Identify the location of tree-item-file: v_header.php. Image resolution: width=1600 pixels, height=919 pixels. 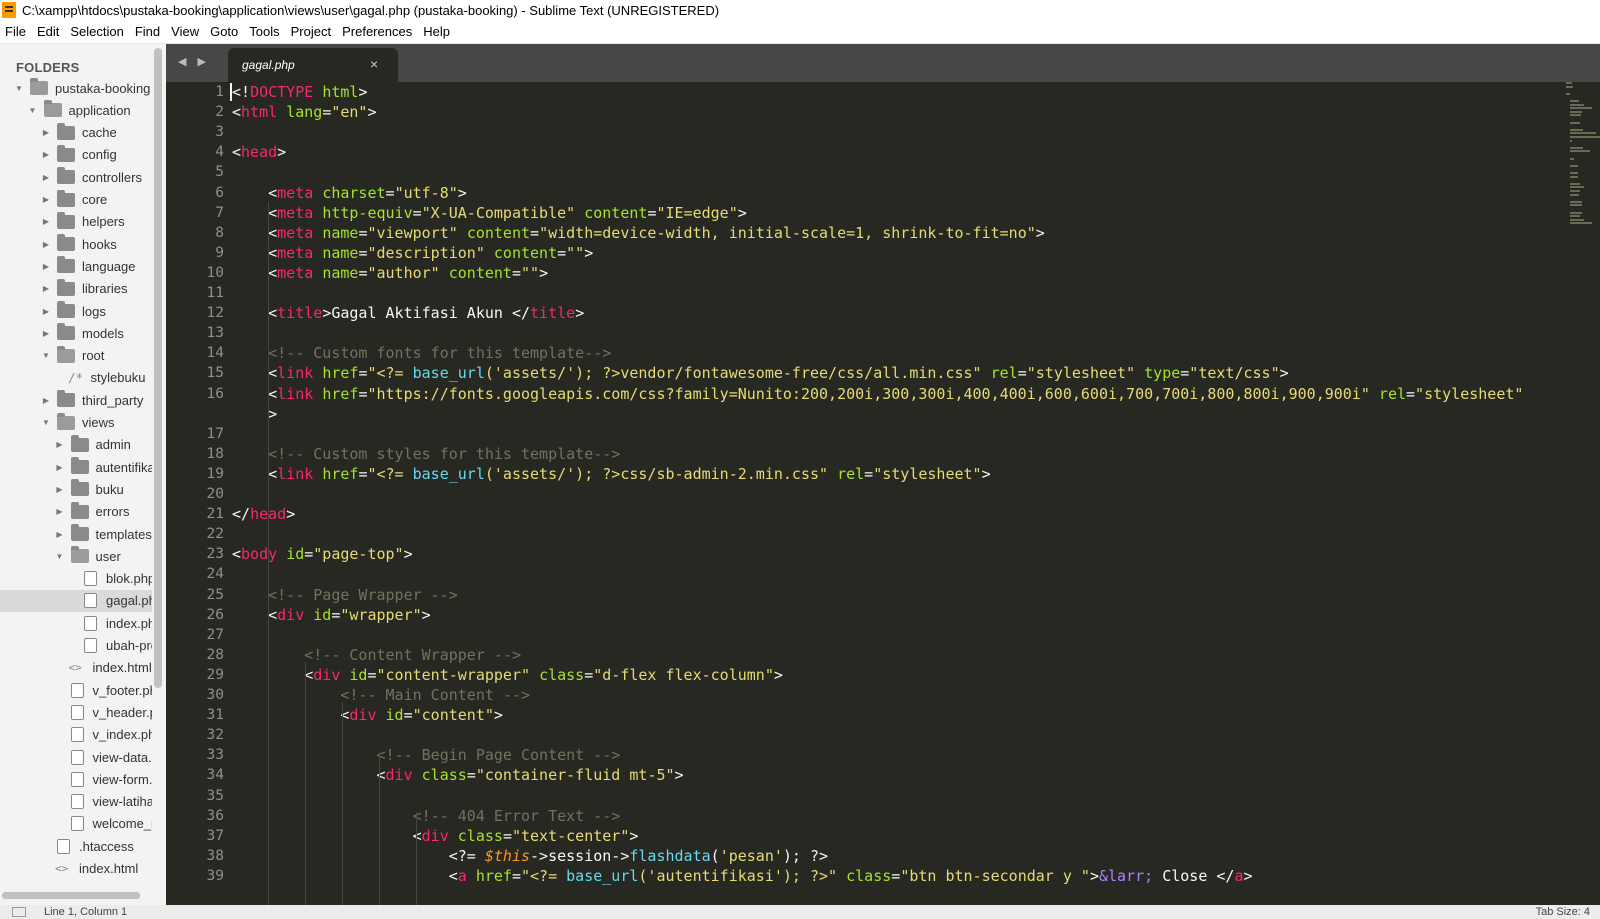
(76, 712).